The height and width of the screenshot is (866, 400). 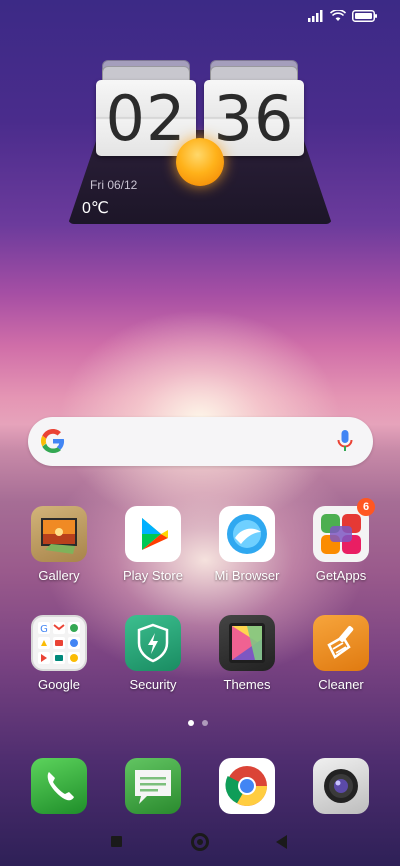 I want to click on navigation-bar, so click(x=200, y=842).